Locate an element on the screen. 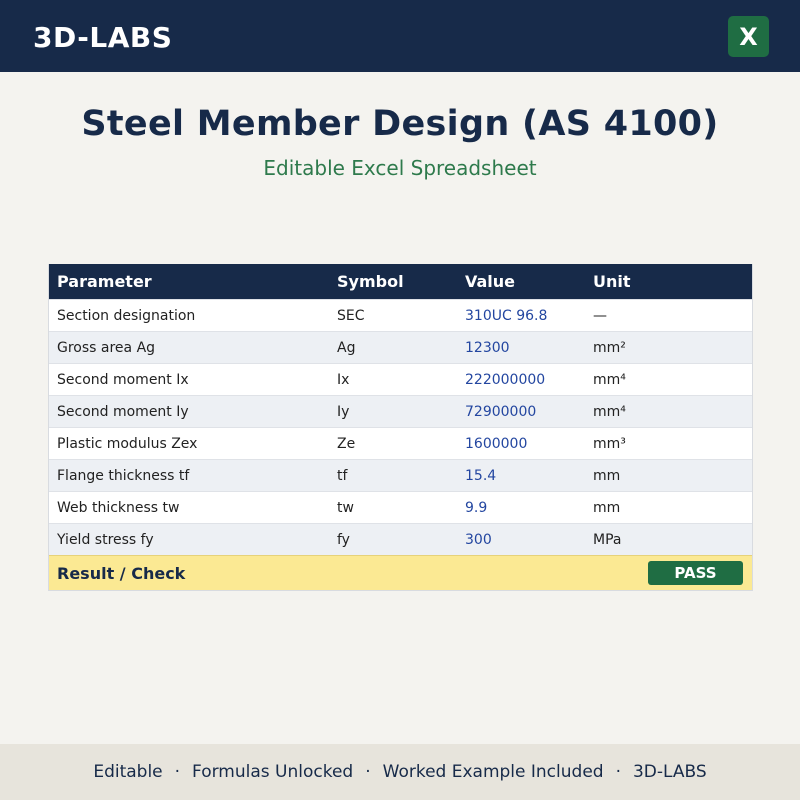 The width and height of the screenshot is (800, 800). table-row: Web thickness tw tw 9.9 mm is located at coordinates (400, 507).